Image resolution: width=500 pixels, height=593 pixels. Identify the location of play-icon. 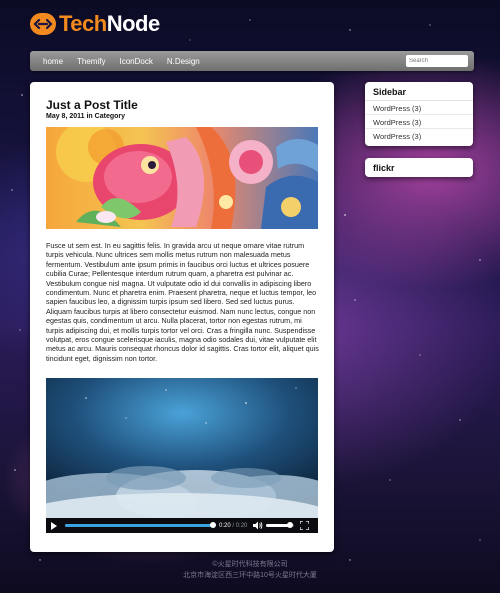
(54, 525).